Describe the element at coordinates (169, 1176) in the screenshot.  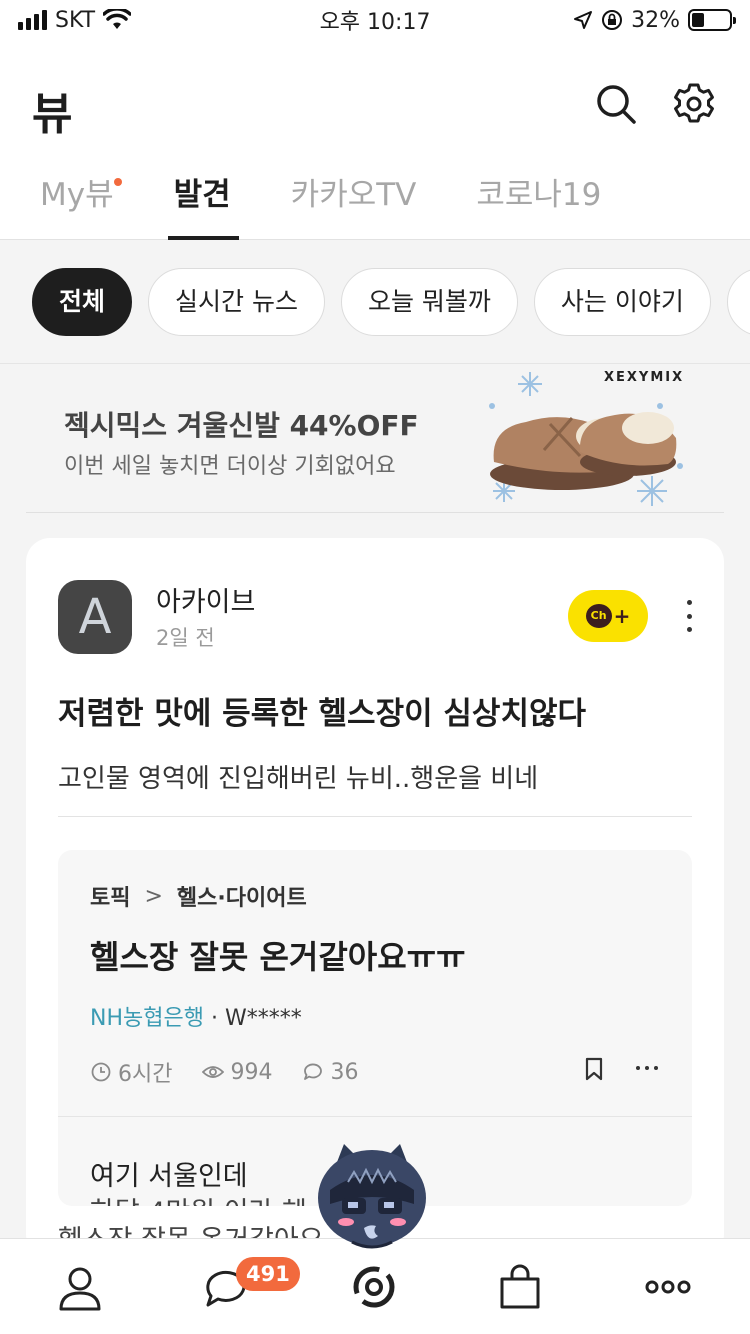
I see `comment-text: 여기 서울인데` at that location.